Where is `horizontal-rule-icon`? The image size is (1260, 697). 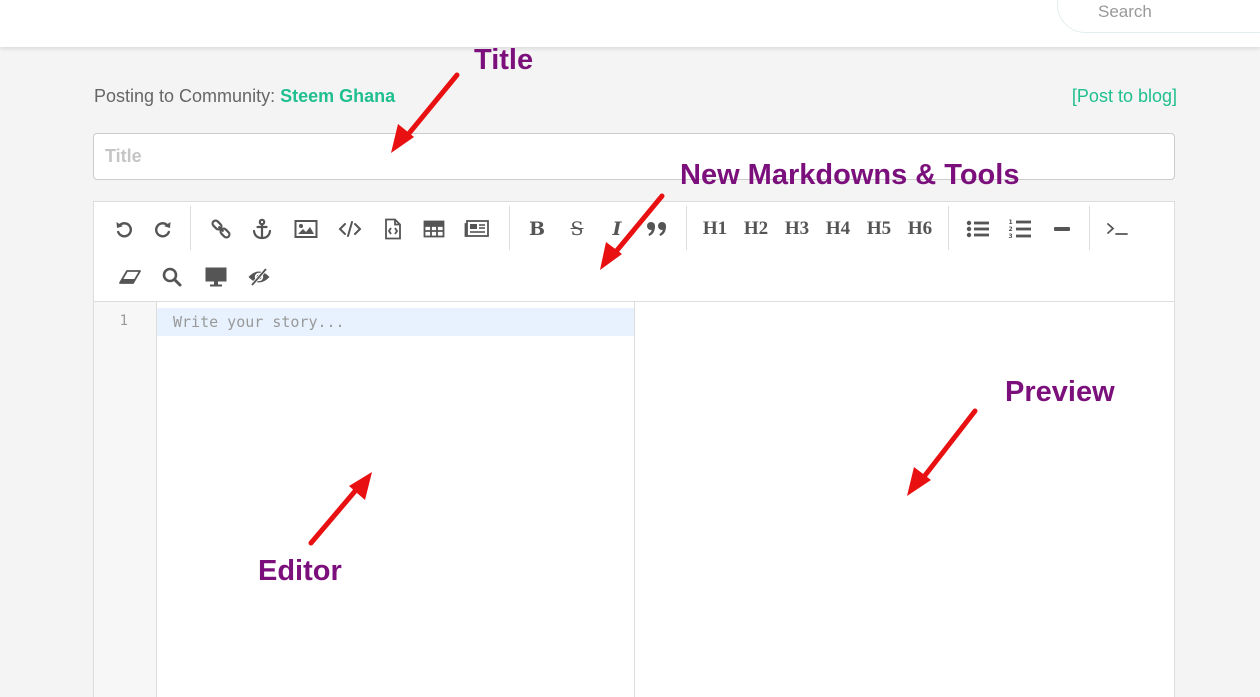
horizontal-rule-icon is located at coordinates (1062, 229).